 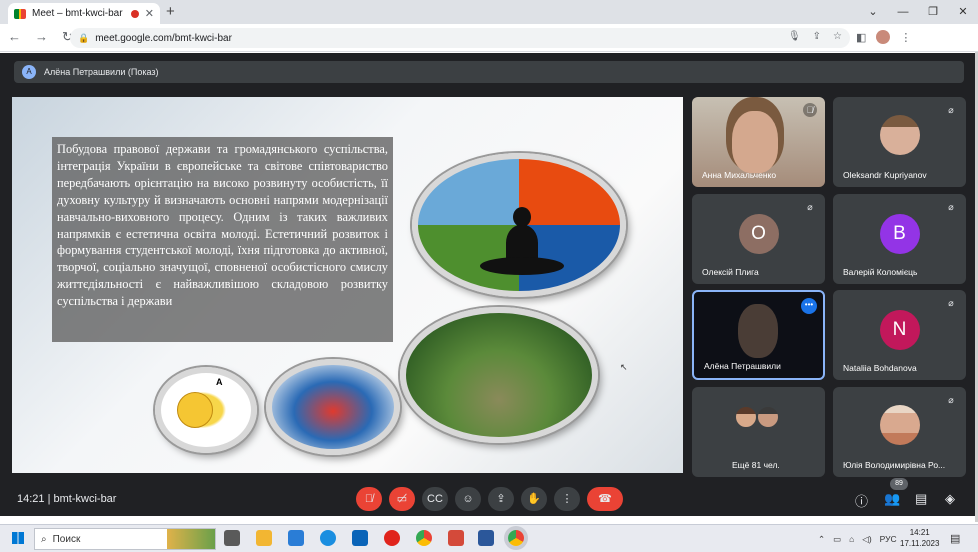 What do you see at coordinates (758, 234) in the screenshot?
I see `participant-avatar: О` at bounding box center [758, 234].